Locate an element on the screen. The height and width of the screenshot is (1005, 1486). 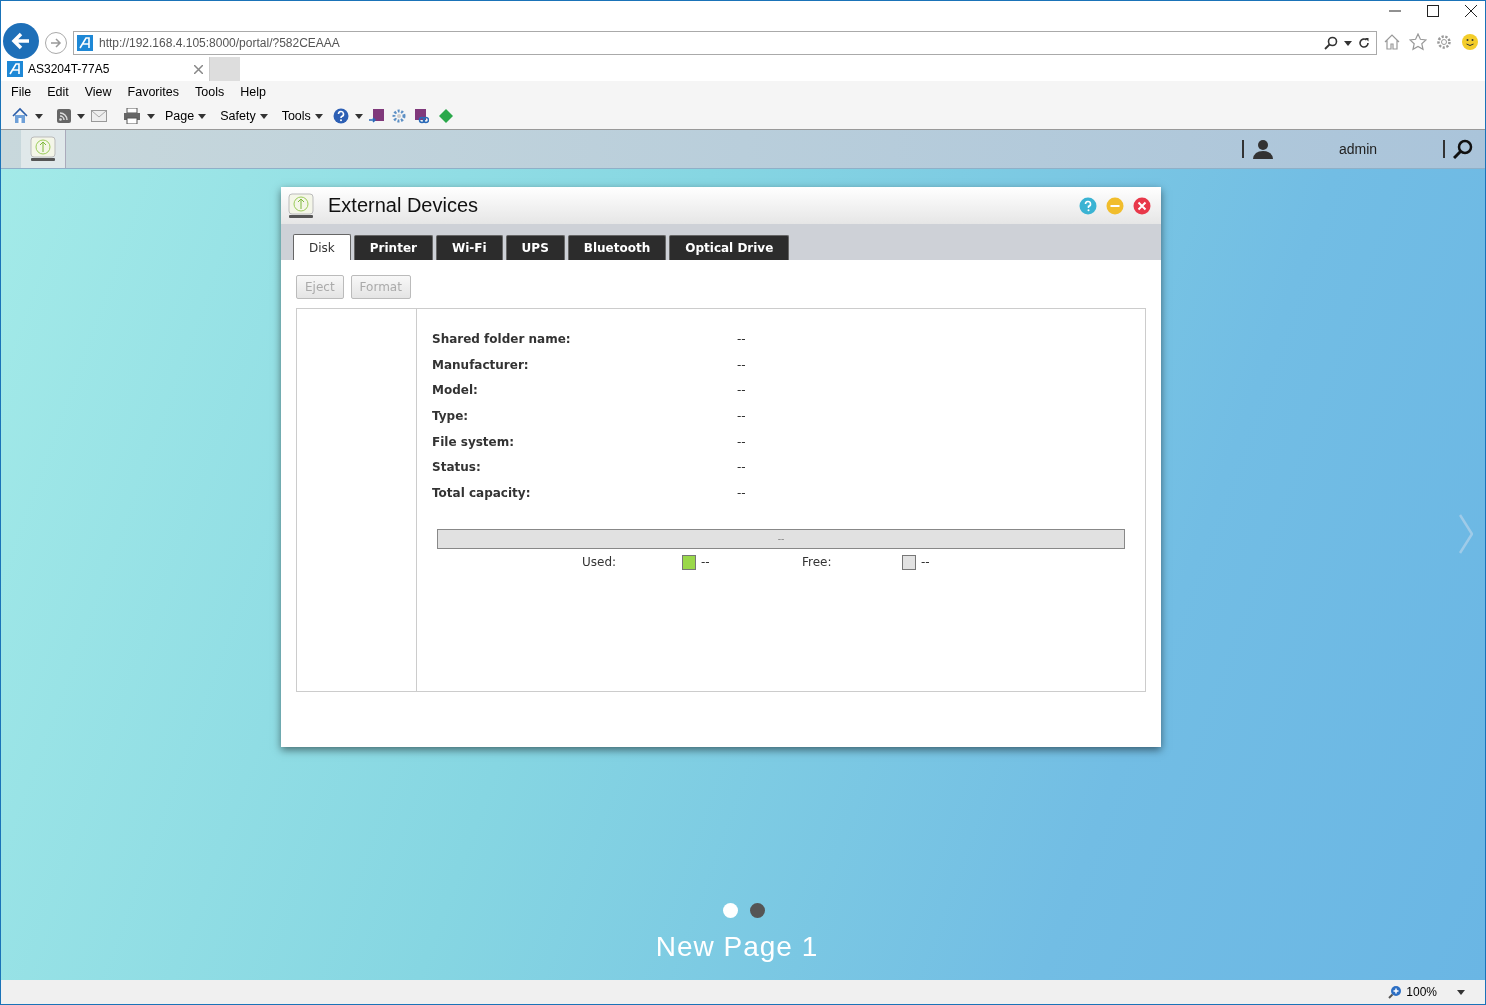
zoom-control: 100% is located at coordinates (1412, 992).